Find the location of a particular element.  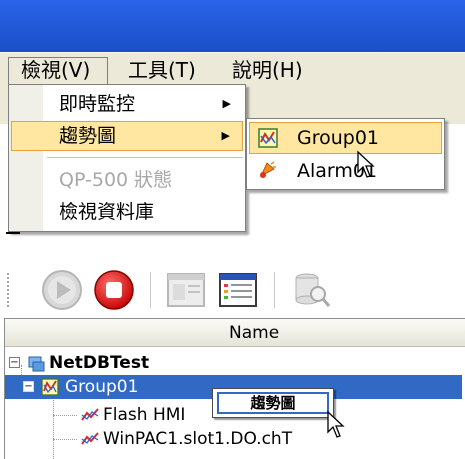

tree-label-child: WinPAC1.slot1.DO.chT is located at coordinates (198, 439).